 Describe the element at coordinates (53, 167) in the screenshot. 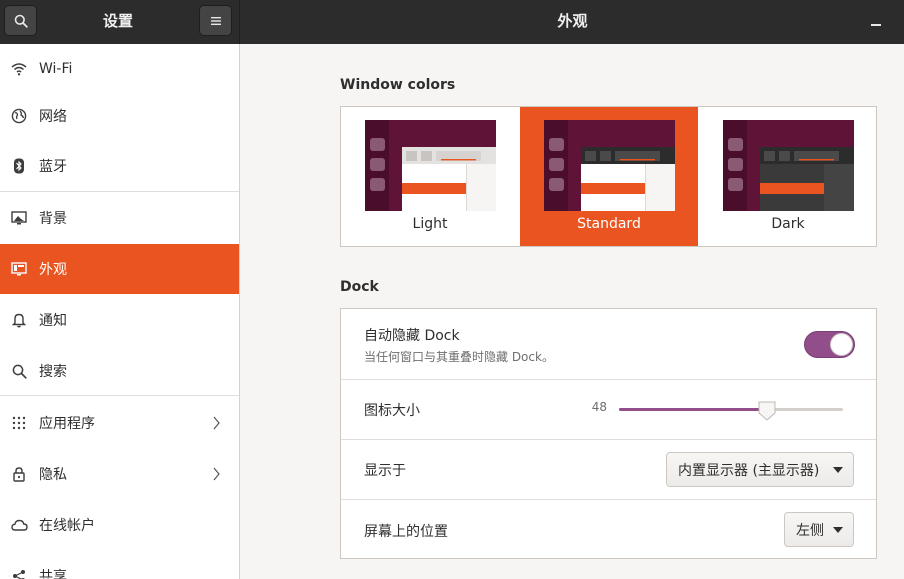

I see `sidebar-item-label: 蓝牙` at that location.